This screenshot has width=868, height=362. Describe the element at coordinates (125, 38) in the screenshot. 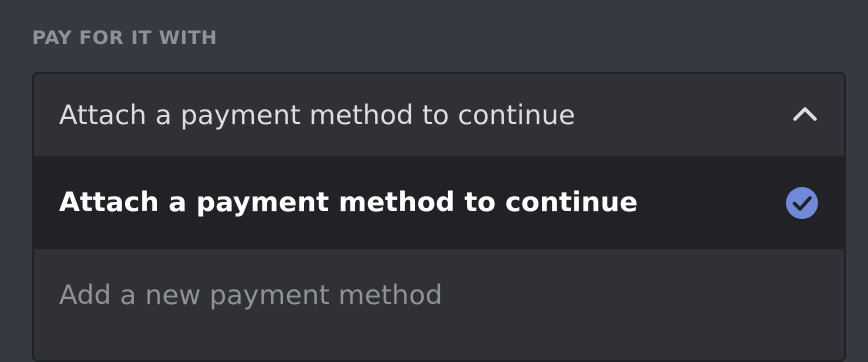

I see `section-label: PAY FOR IT WITH` at that location.